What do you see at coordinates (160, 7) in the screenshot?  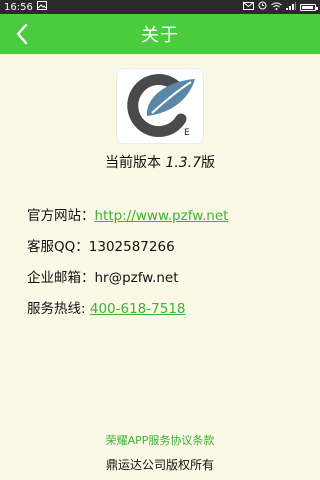 I see `status-bar: 16:56` at bounding box center [160, 7].